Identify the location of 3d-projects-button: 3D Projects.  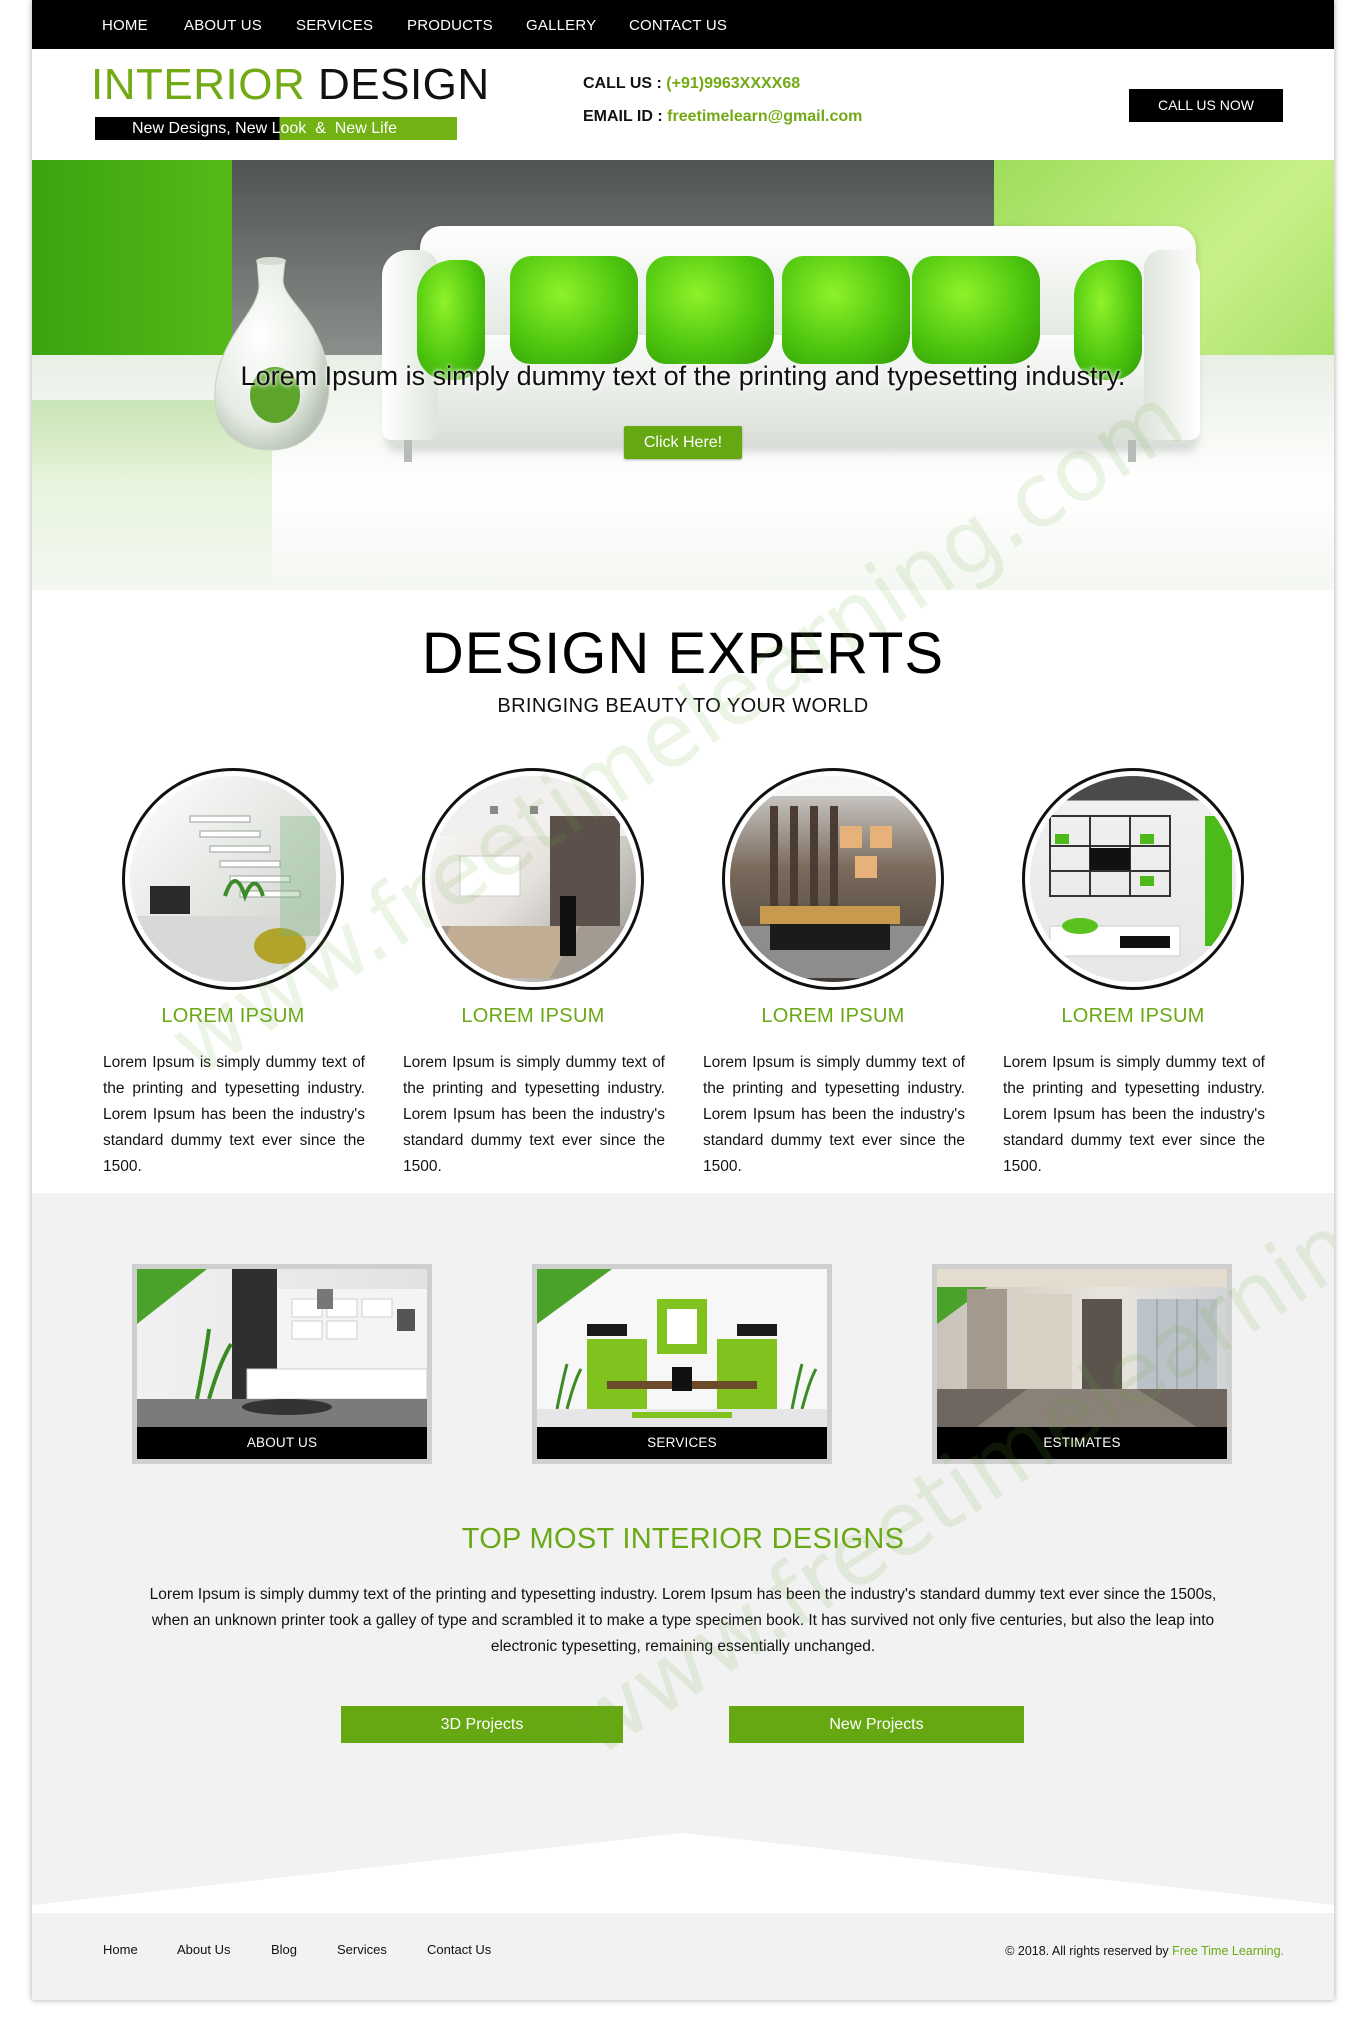
(482, 1724).